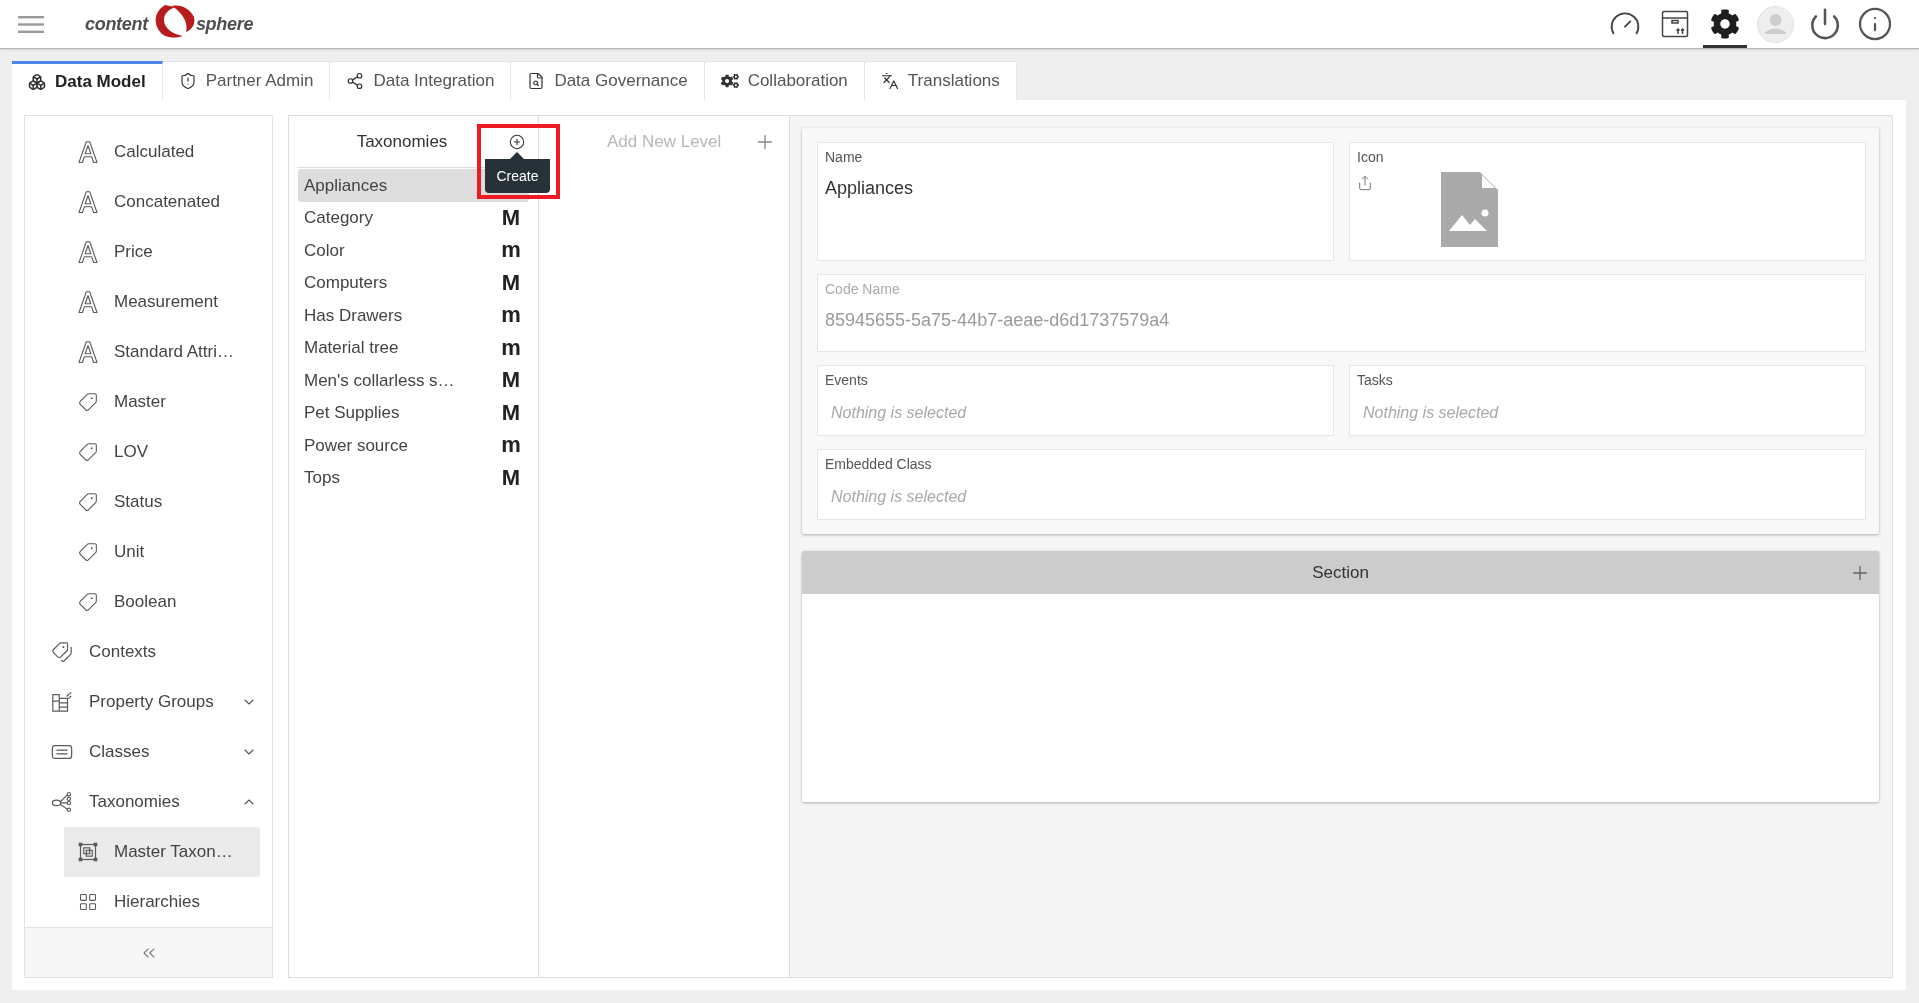 Image resolution: width=1919 pixels, height=1003 pixels. Describe the element at coordinates (402, 141) in the screenshot. I see `panel-title: Taxonomies` at that location.